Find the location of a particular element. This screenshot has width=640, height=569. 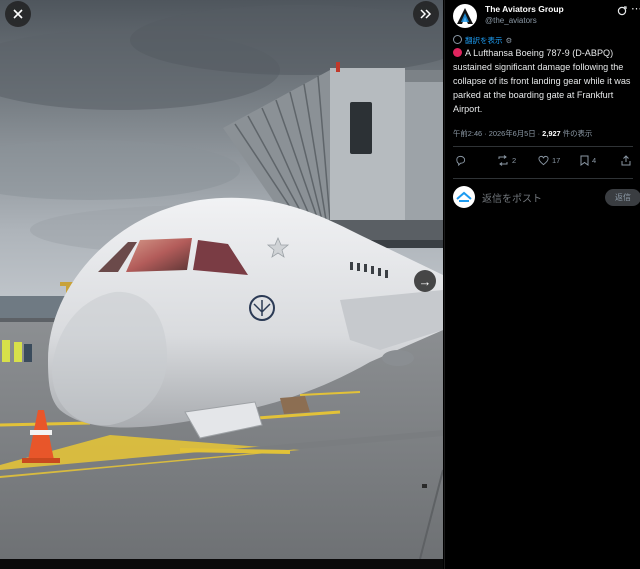

arrow-right-icon: → is located at coordinates (425, 281).